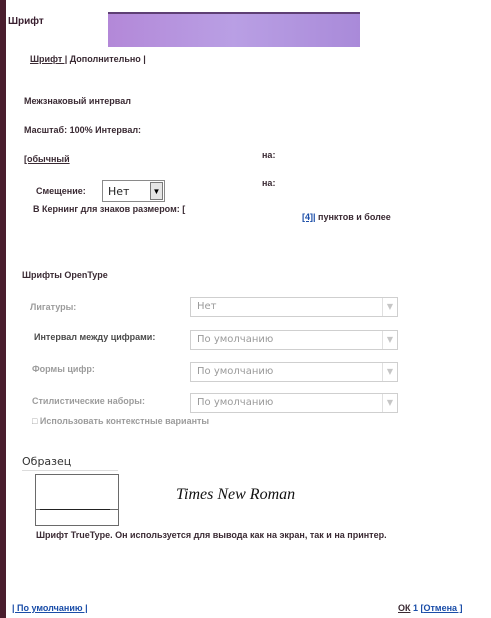 This screenshot has width=491, height=618. Describe the element at coordinates (3, 309) in the screenshot. I see `window-left-border` at that location.